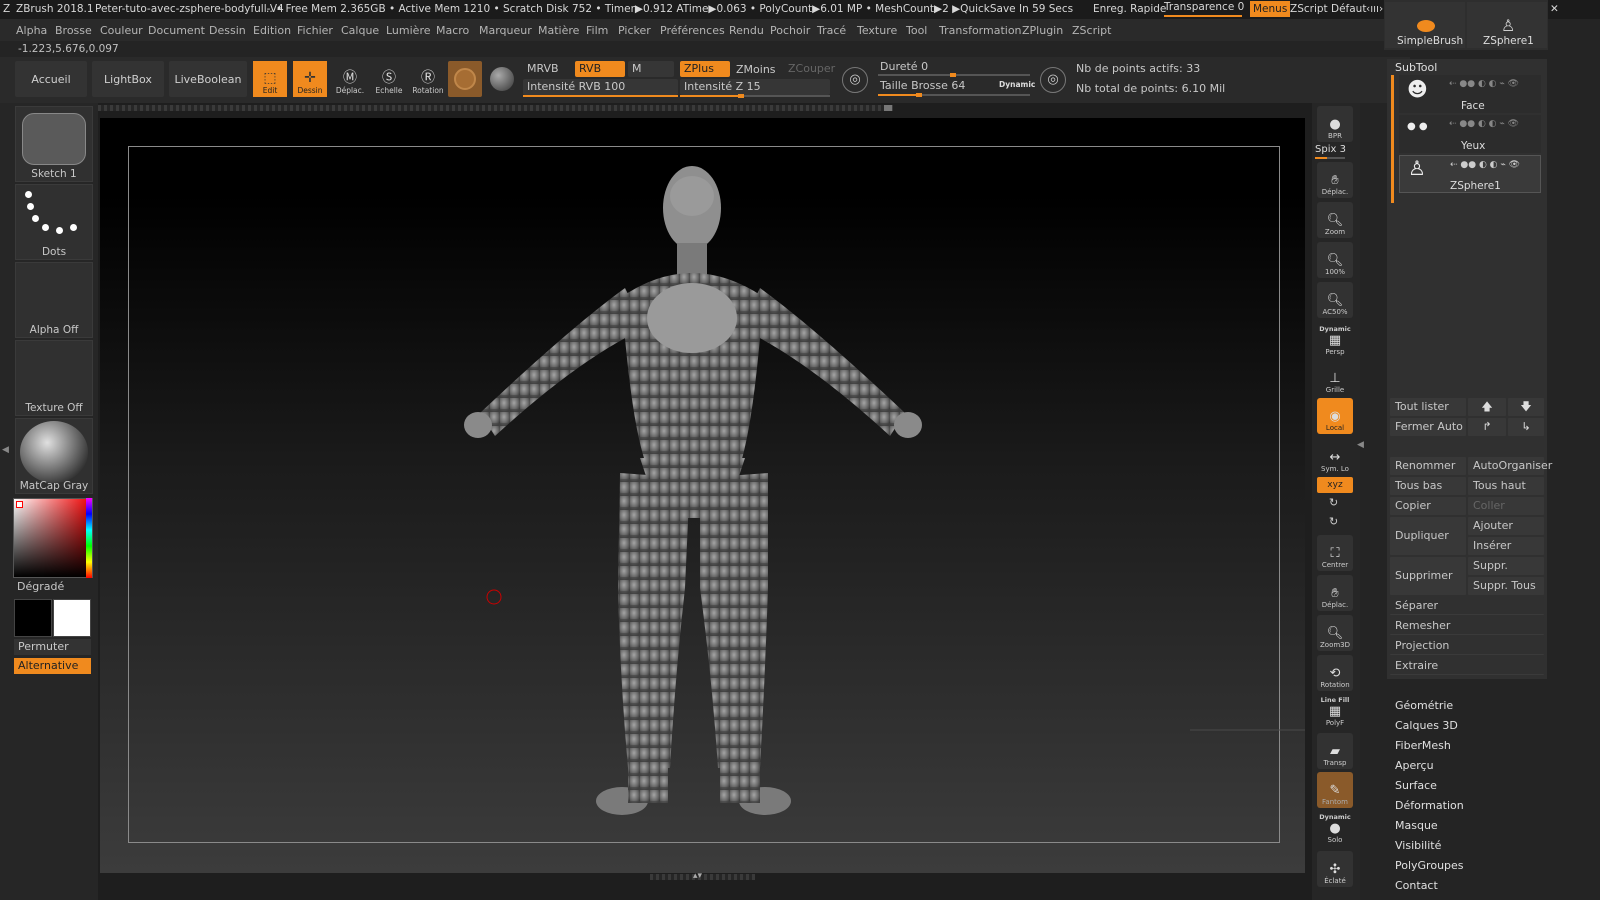 The image size is (1600, 900). Describe the element at coordinates (1335, 593) in the screenshot. I see `move-3d-button: ✋︎ Déplac.` at that location.